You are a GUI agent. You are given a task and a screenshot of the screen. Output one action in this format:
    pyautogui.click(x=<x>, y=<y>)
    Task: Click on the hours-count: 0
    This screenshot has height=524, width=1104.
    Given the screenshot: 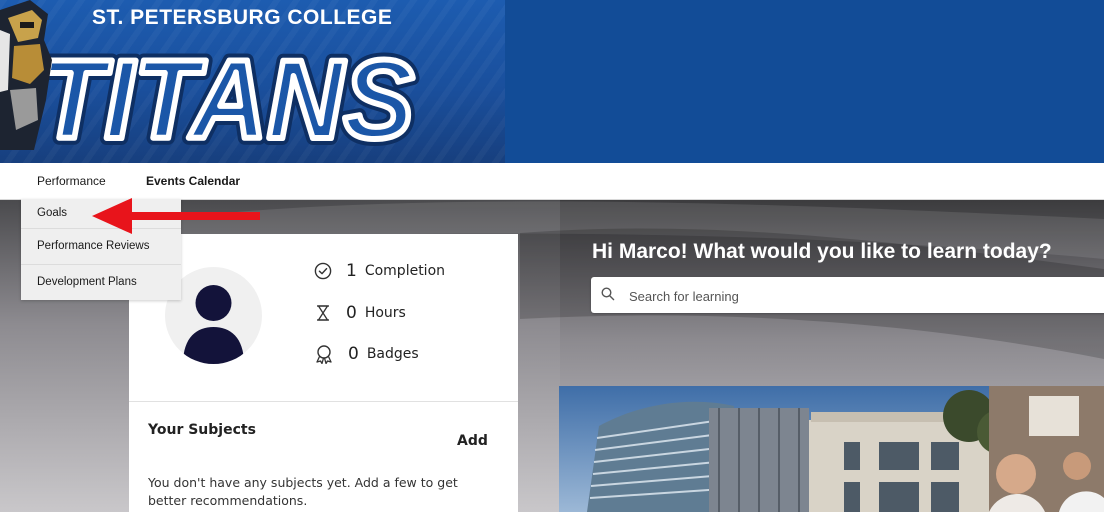 What is the action you would take?
    pyautogui.click(x=351, y=313)
    